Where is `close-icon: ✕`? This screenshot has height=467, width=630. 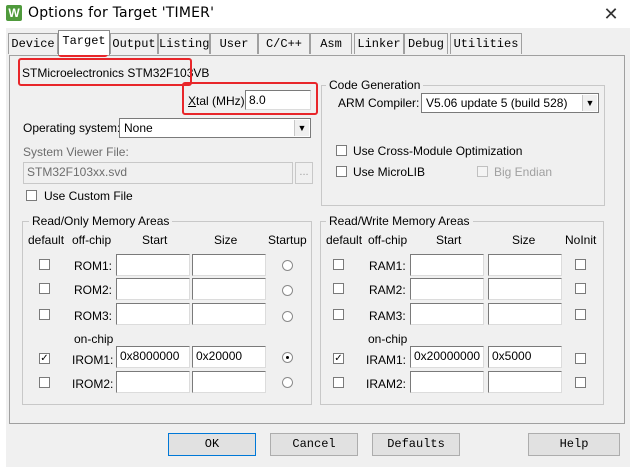
close-icon: ✕ is located at coordinates (611, 14).